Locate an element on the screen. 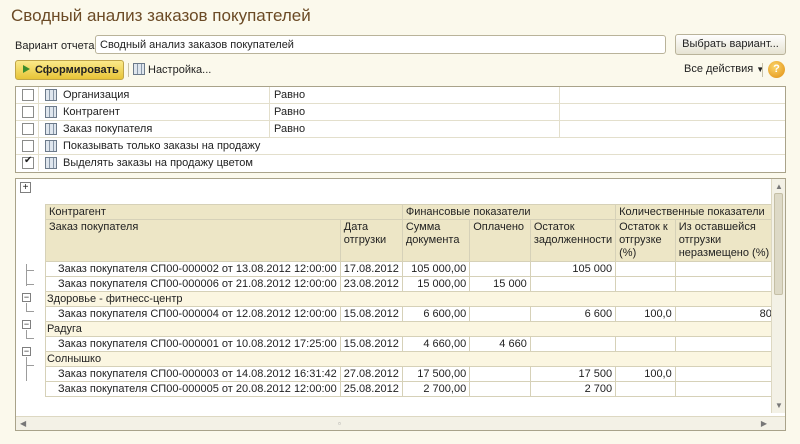 The height and width of the screenshot is (444, 800). filter-row-organization: Организация Равно is located at coordinates (400, 95).